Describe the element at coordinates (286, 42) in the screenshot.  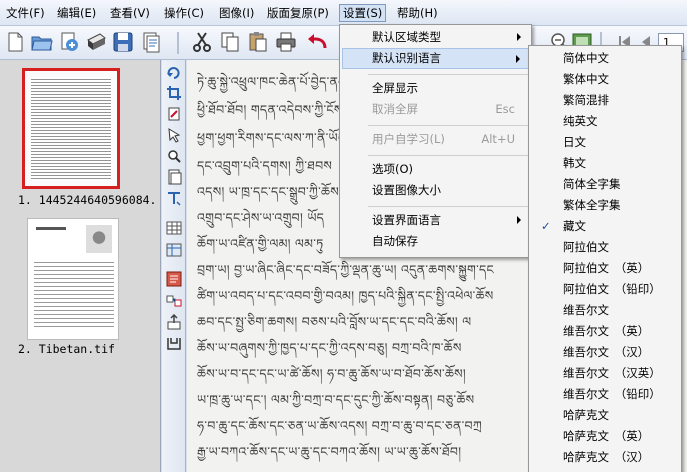
I see `print-icon` at that location.